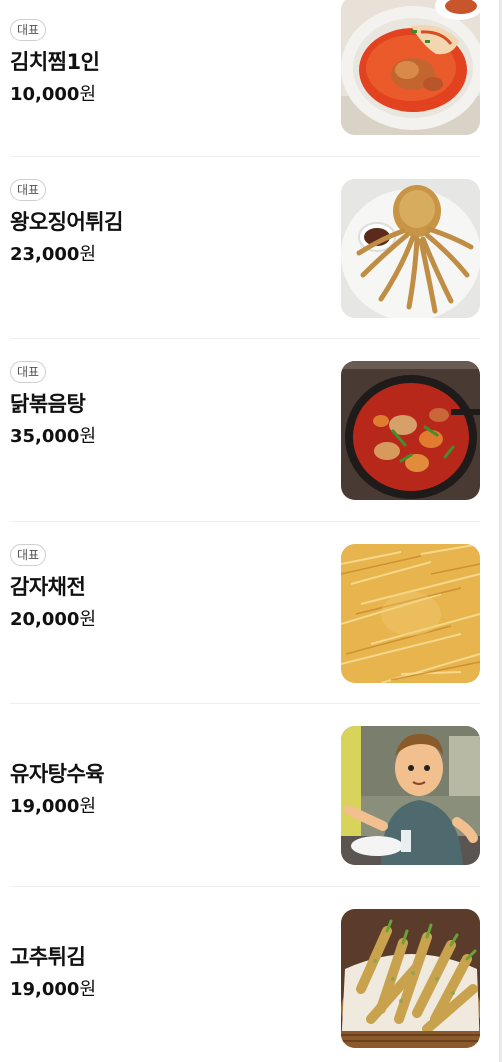  I want to click on menu-item-price: 20,000원, so click(160, 620).